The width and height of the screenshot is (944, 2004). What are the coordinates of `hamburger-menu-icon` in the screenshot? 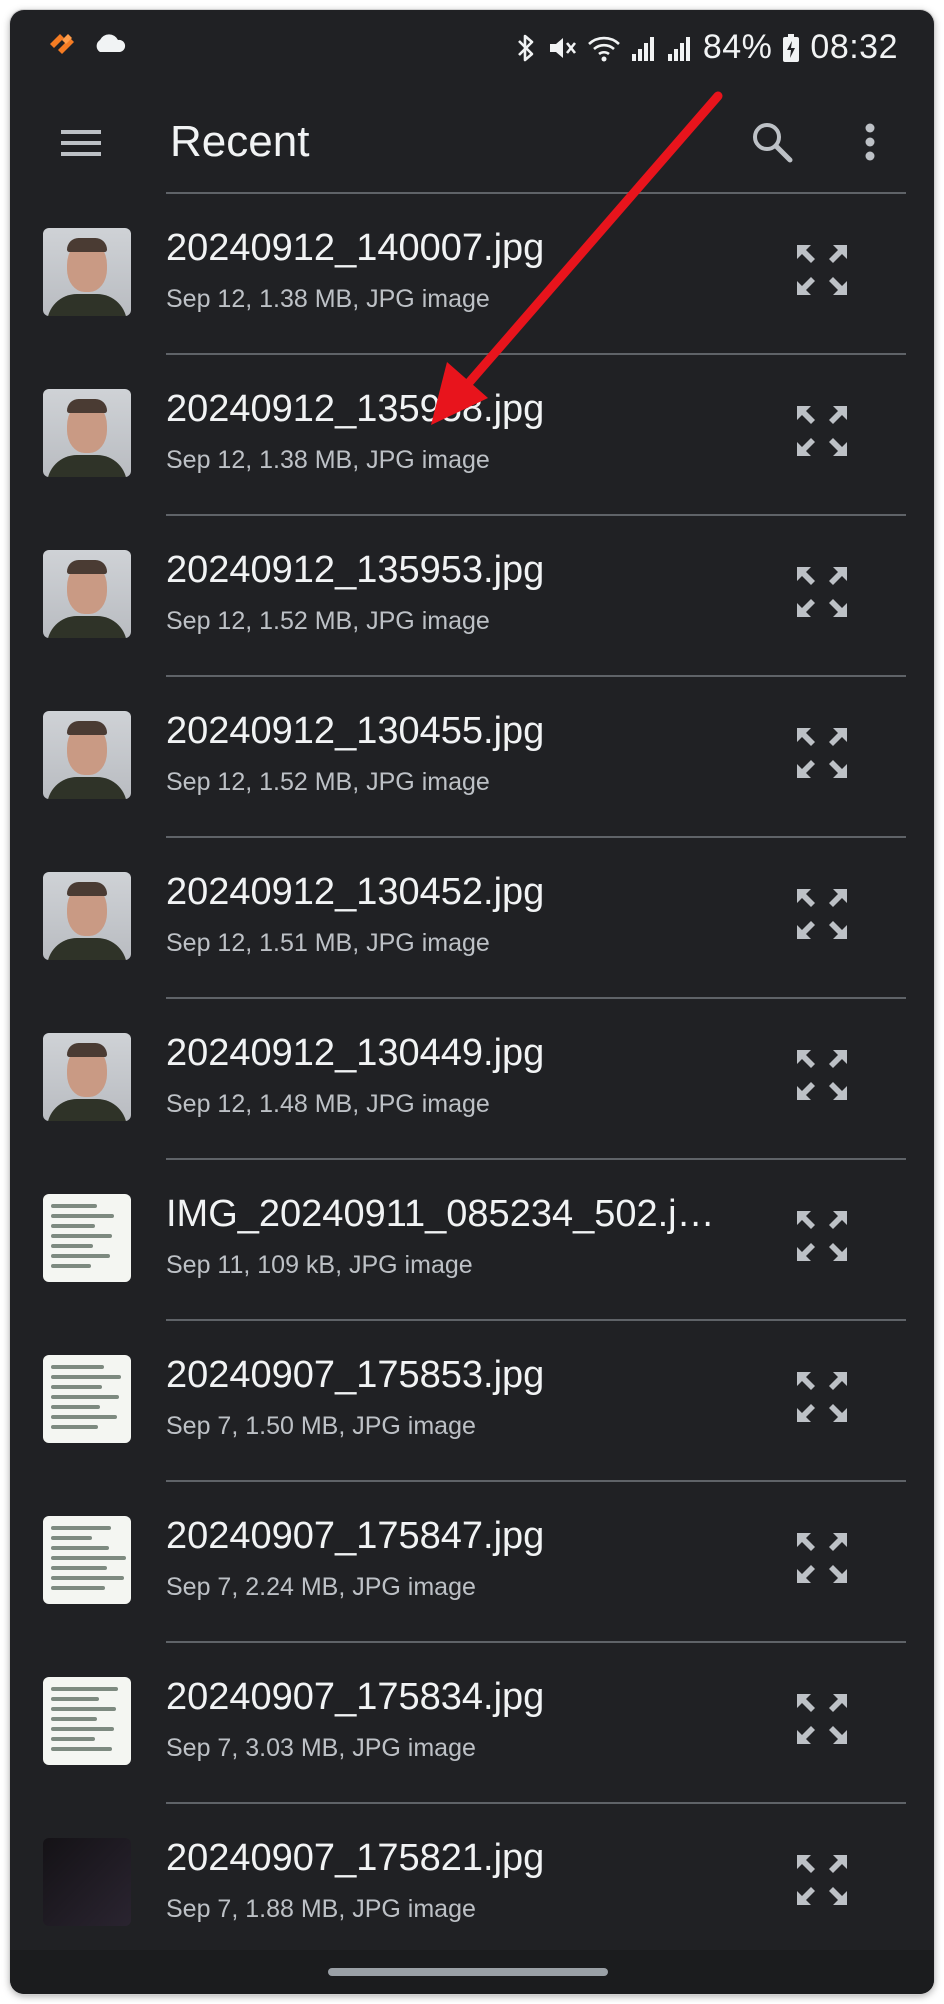 It's located at (81, 145).